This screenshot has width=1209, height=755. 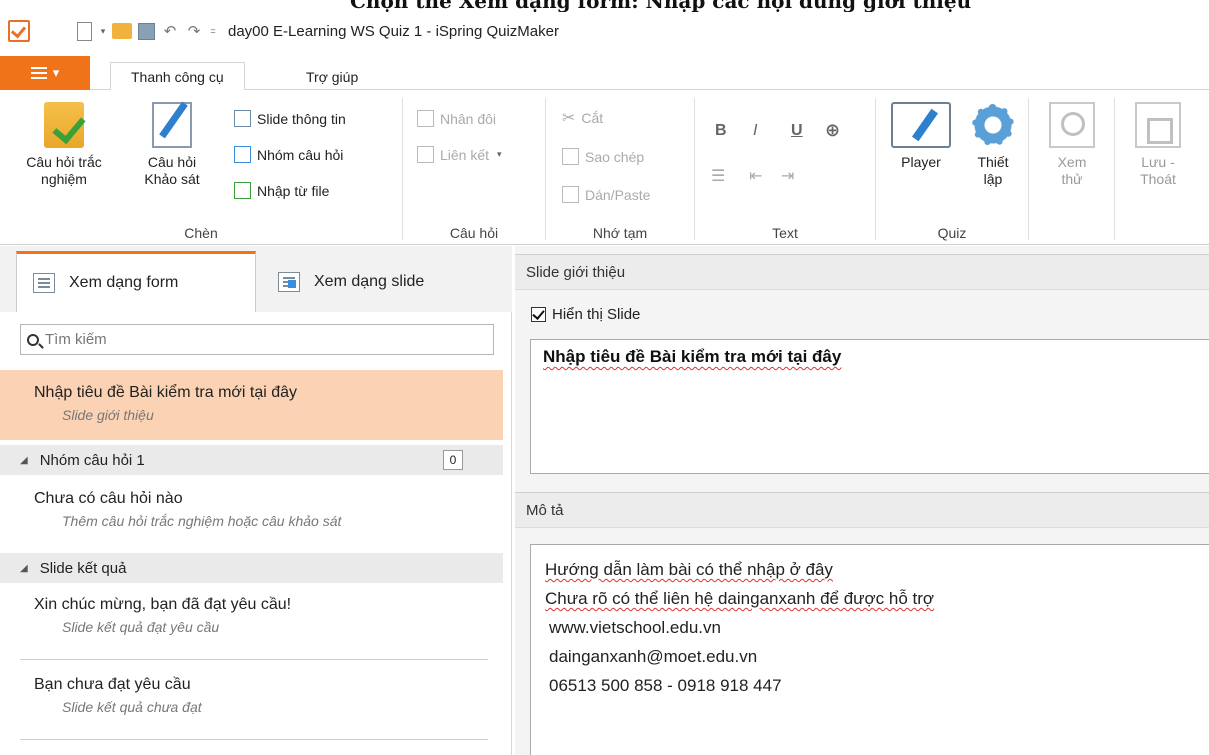 What do you see at coordinates (194, 31) in the screenshot?
I see `redo-icon: ↷` at bounding box center [194, 31].